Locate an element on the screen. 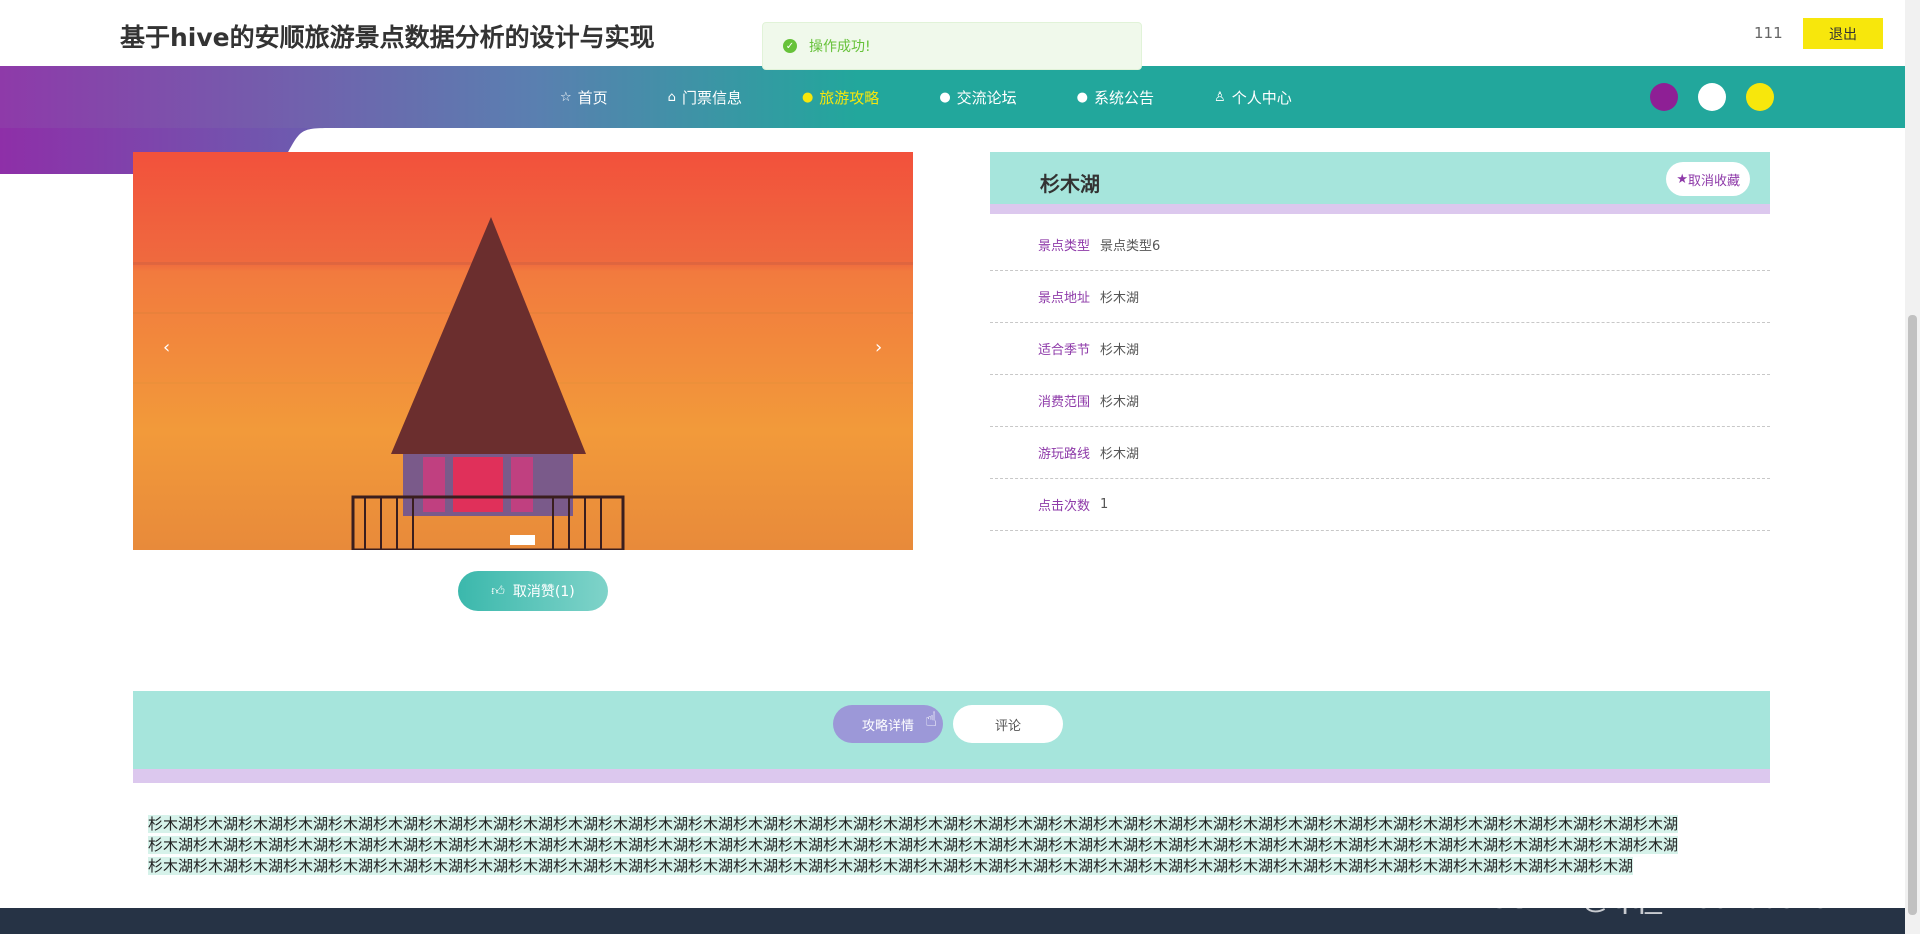 The width and height of the screenshot is (1920, 934). fav-label: 取消收藏 is located at coordinates (1713, 181).